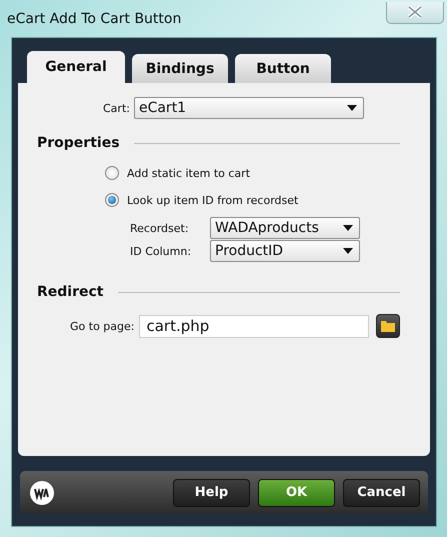 The image size is (447, 537). I want to click on logo-icon, so click(42, 492).